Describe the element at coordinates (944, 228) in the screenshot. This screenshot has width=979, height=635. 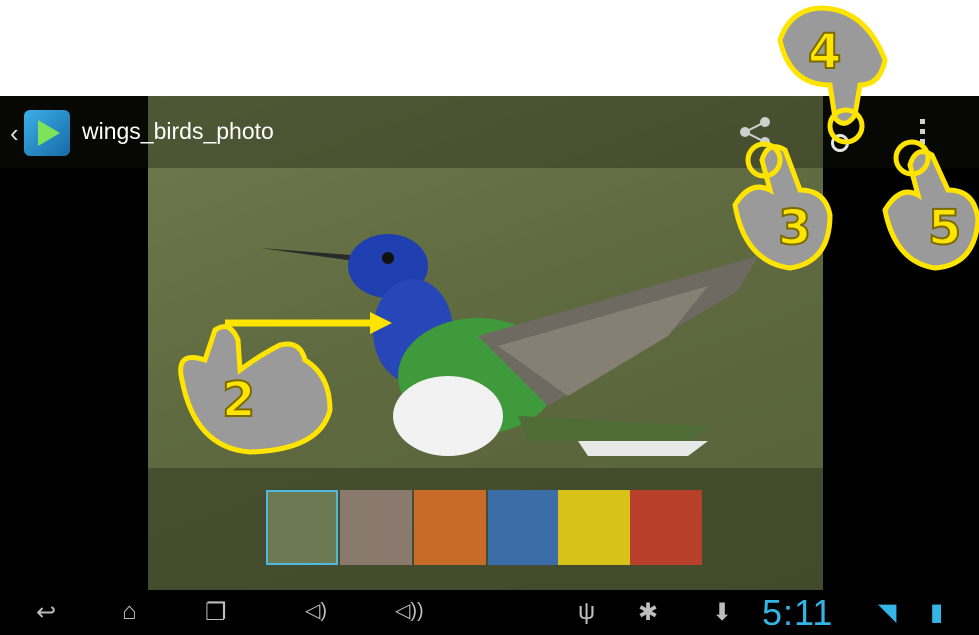
I see `annotation-label-5: 5` at that location.